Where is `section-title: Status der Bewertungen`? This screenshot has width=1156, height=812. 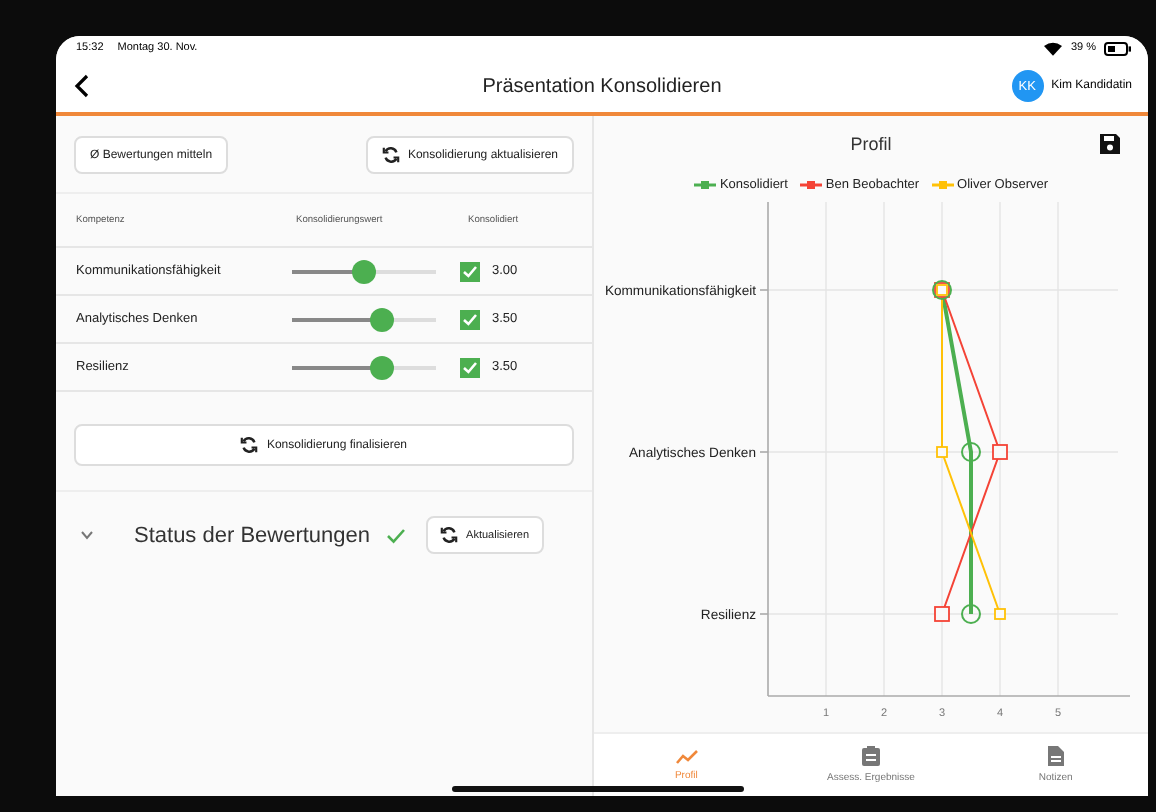
section-title: Status der Bewertungen is located at coordinates (252, 535).